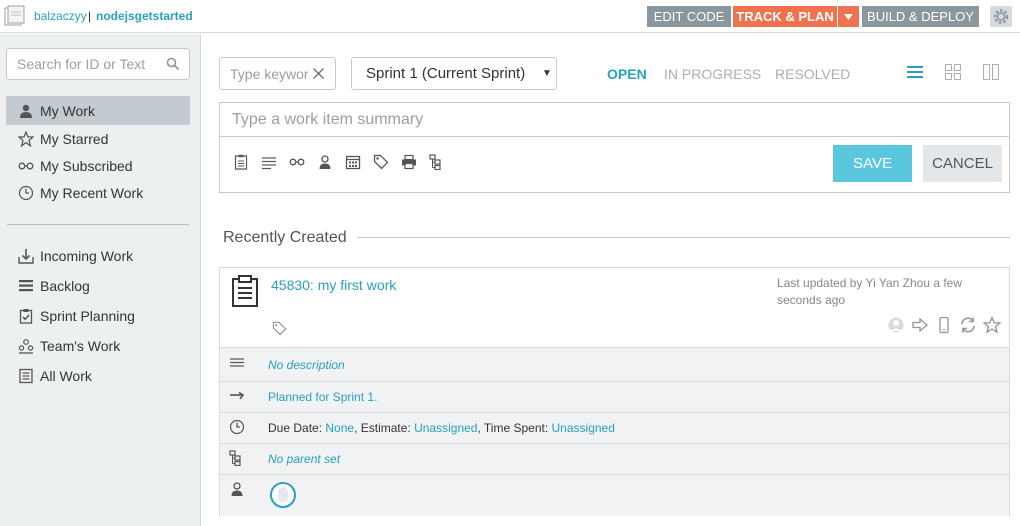 This screenshot has width=1020, height=526. I want to click on sidebar-item-teams-work: Team's Work, so click(98, 345).